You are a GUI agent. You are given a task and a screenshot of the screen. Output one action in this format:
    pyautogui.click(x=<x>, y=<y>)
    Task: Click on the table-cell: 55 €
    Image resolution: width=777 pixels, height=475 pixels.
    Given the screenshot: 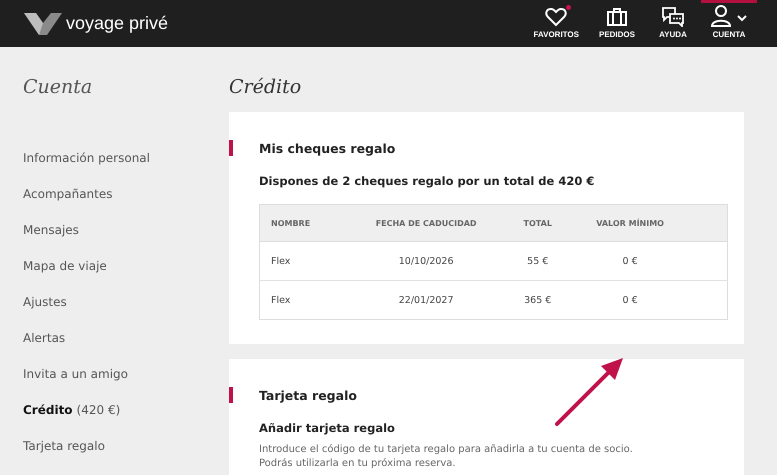 What is the action you would take?
    pyautogui.click(x=537, y=261)
    